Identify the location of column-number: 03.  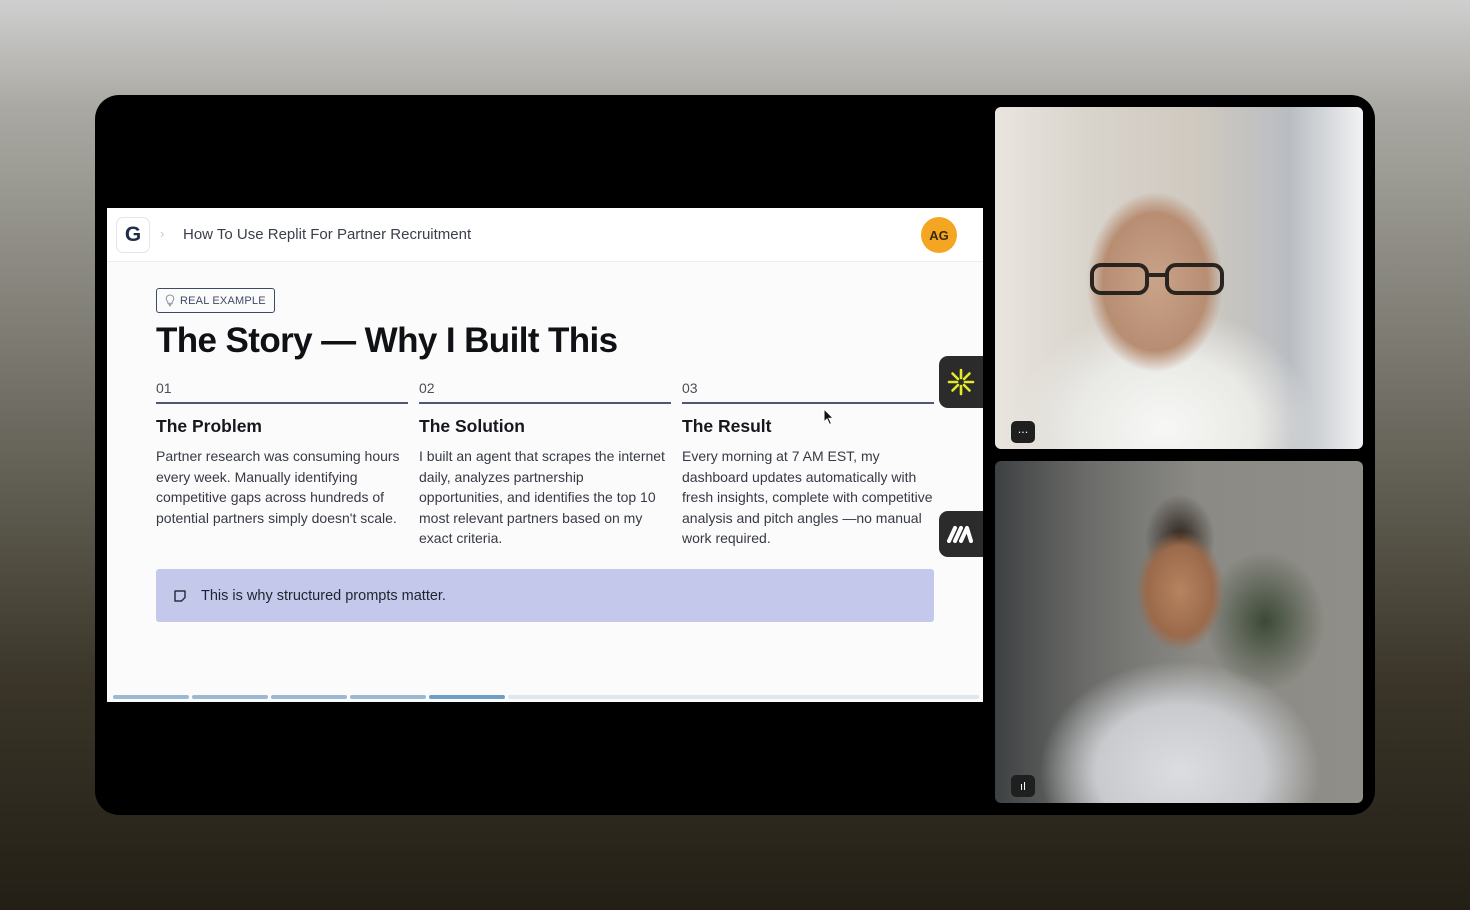
(808, 392).